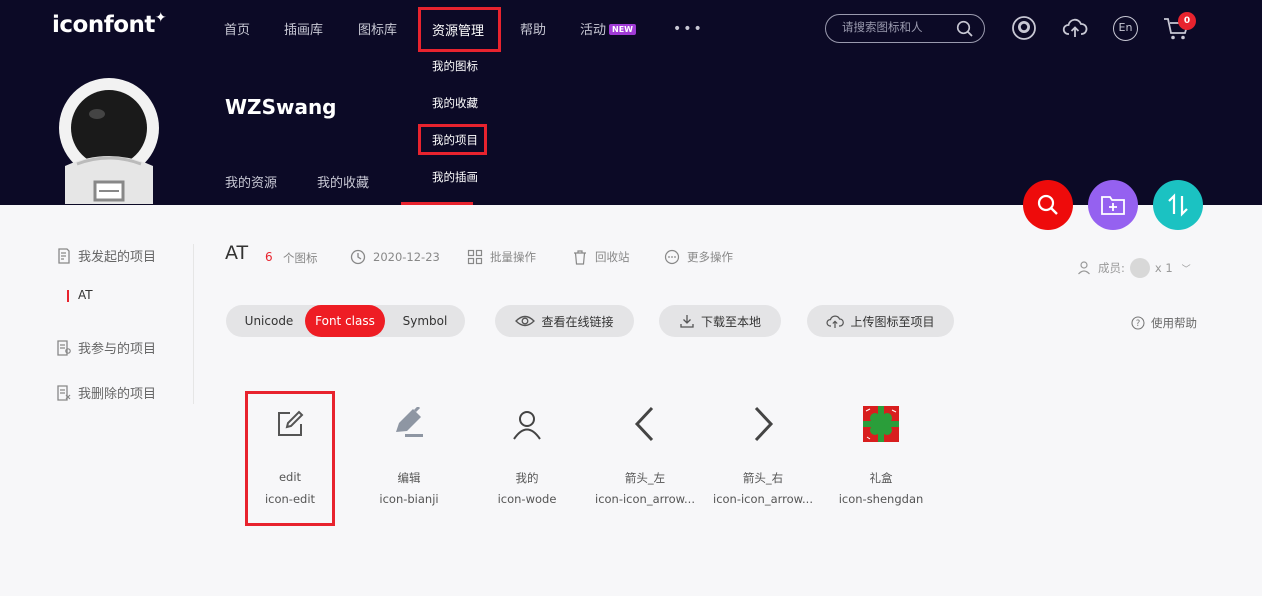 This screenshot has width=1262, height=596. What do you see at coordinates (1186, 268) in the screenshot?
I see `chevron-down-icon: ﹀` at bounding box center [1186, 268].